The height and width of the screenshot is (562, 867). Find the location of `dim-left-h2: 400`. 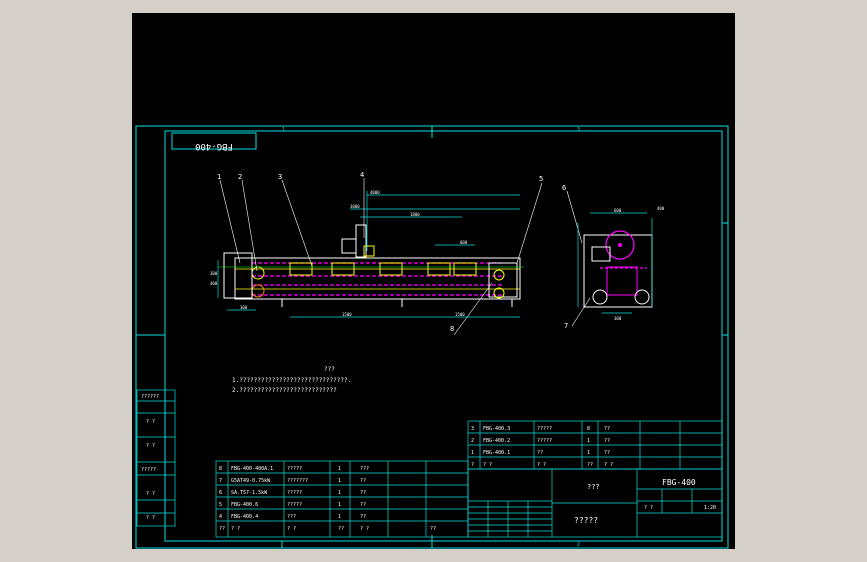

dim-left-h2: 400 is located at coordinates (214, 283).